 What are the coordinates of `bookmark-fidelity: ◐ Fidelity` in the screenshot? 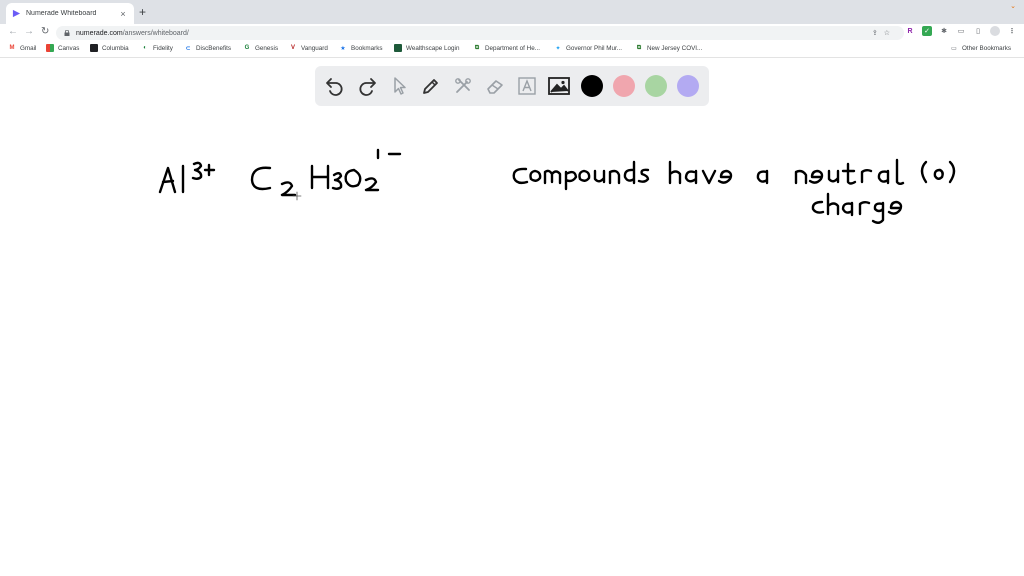 It's located at (157, 48).